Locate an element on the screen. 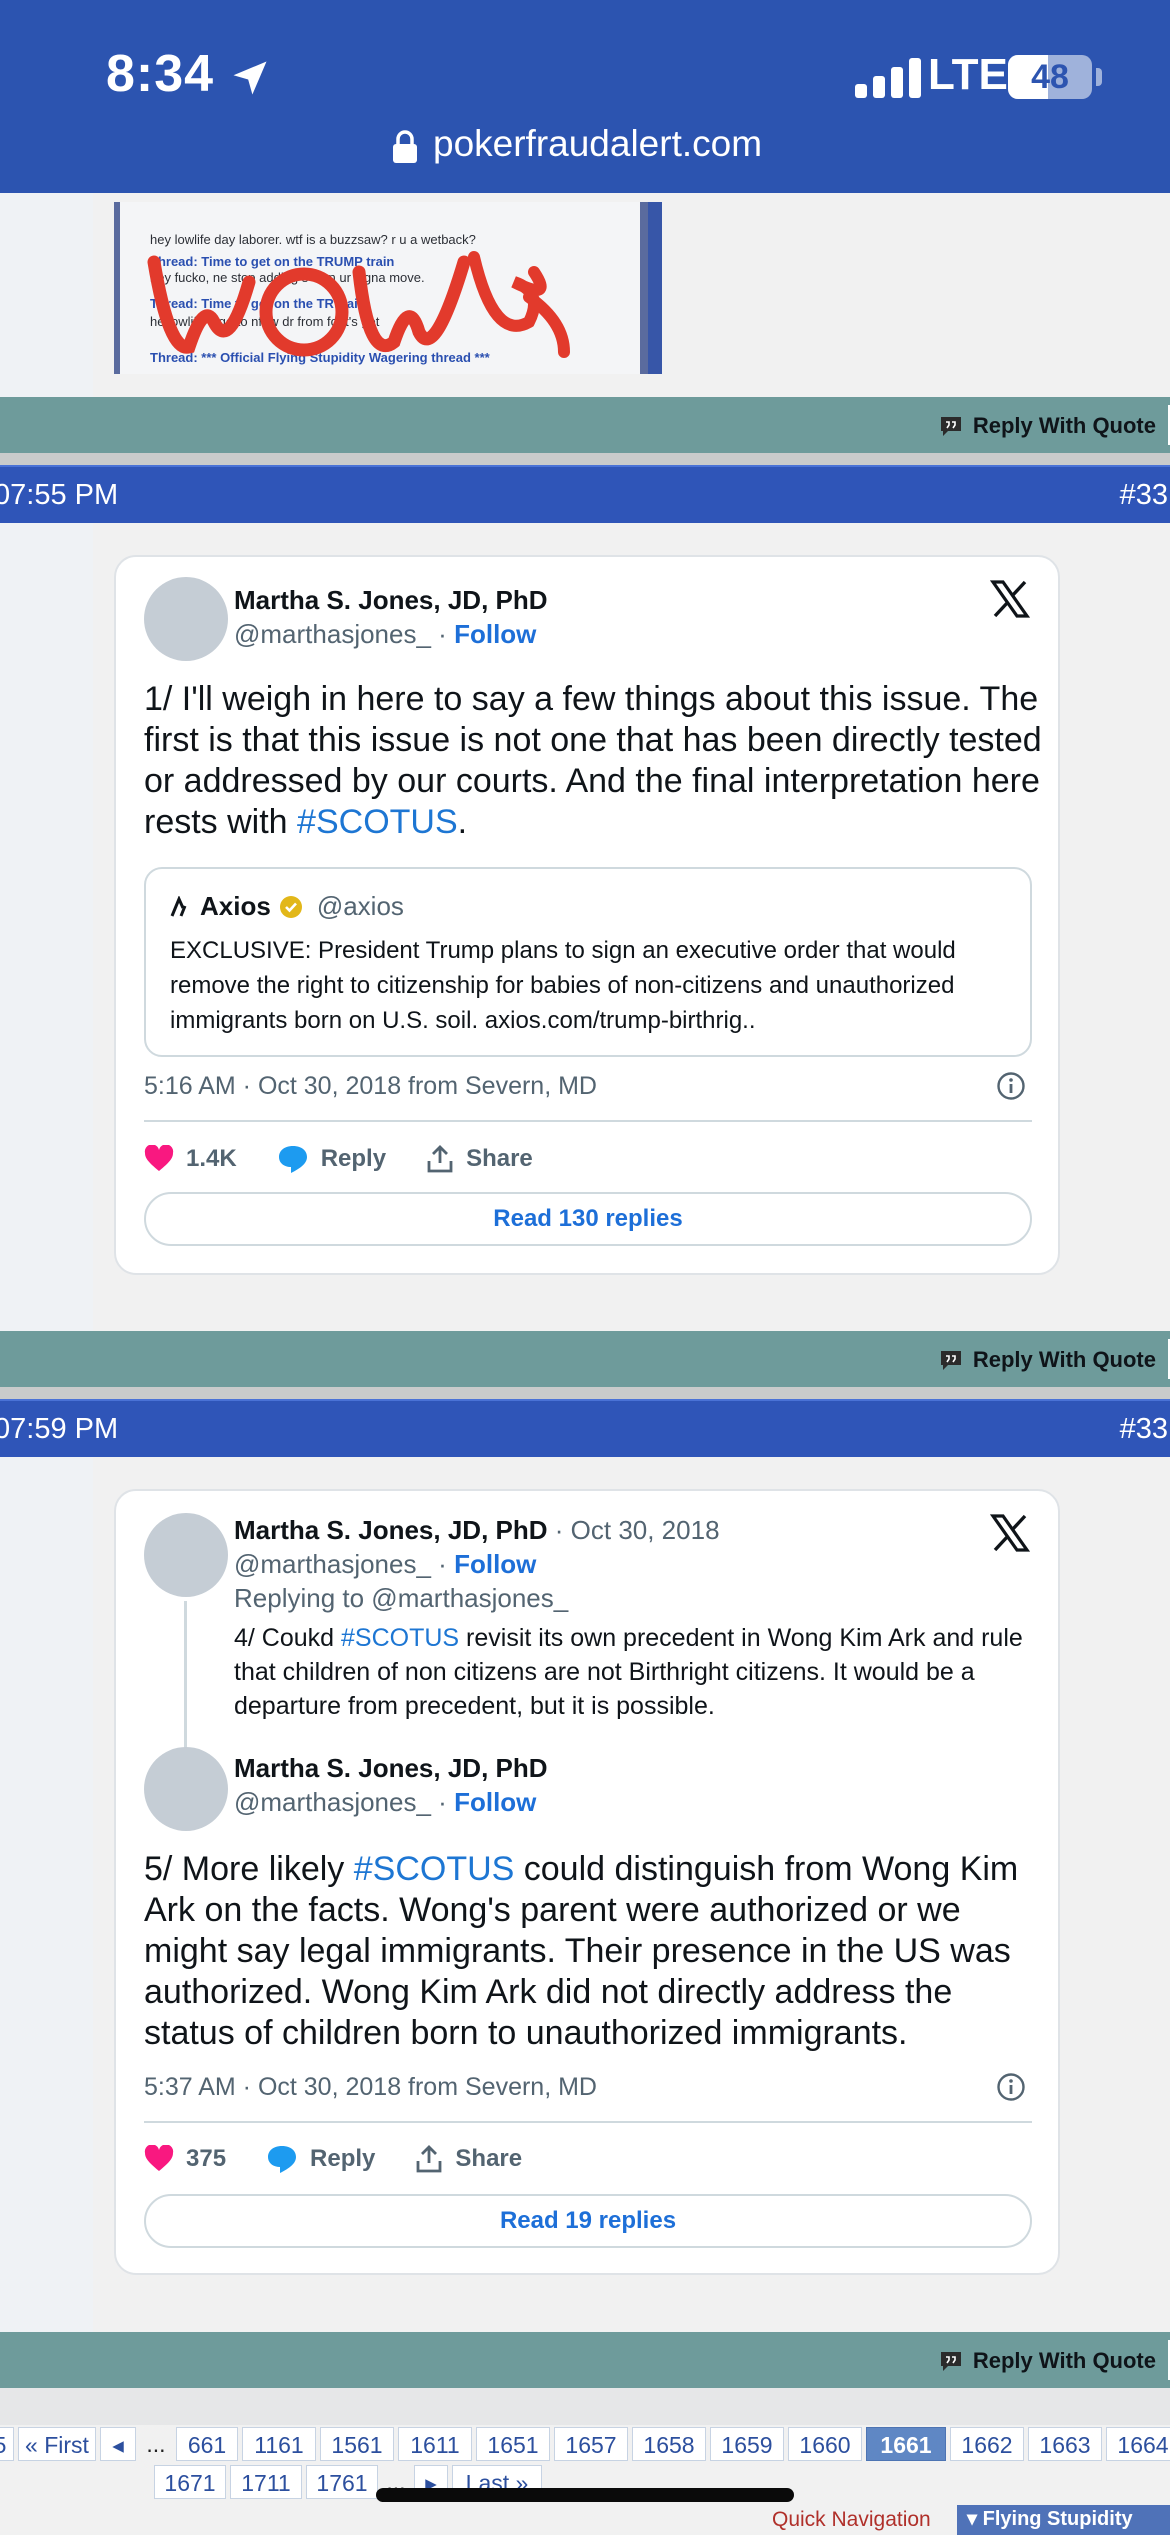 The height and width of the screenshot is (2535, 1170). thread-connector-line is located at coordinates (185, 1676).